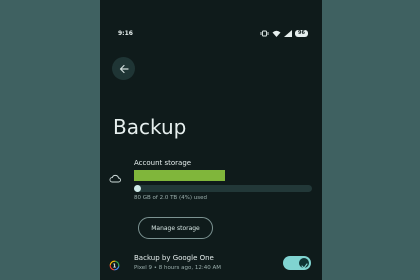 This screenshot has height=280, width=420. What do you see at coordinates (223, 188) in the screenshot?
I see `storage-usage-bar` at bounding box center [223, 188].